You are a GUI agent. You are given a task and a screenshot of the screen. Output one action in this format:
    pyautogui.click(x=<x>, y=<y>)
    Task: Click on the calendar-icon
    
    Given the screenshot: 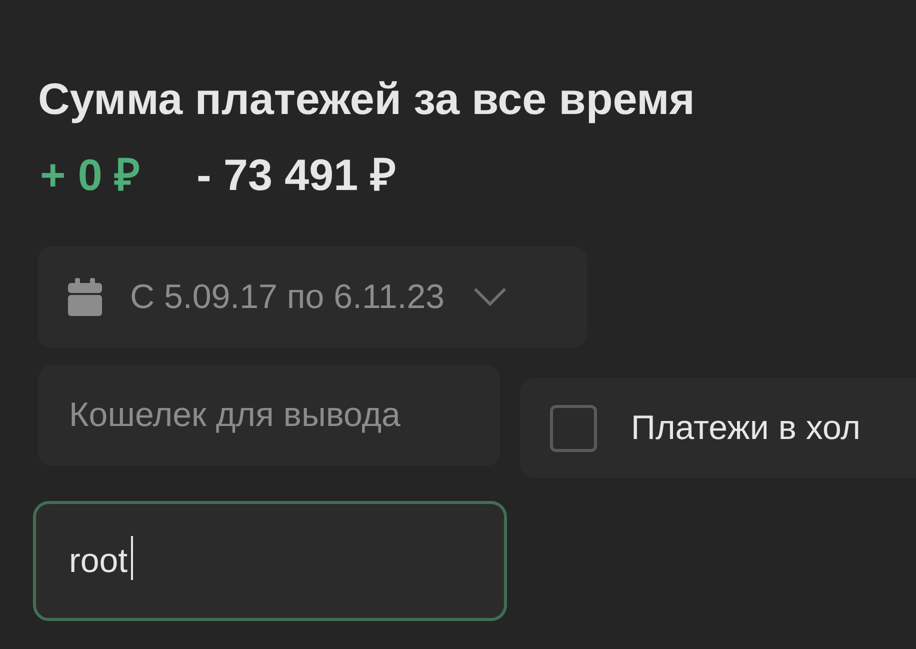 What is the action you would take?
    pyautogui.click(x=85, y=297)
    